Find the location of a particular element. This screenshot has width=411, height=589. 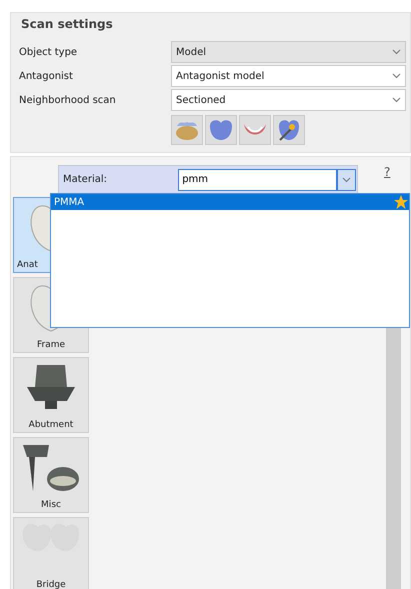

field-label: Neighborhood scan is located at coordinates (68, 100).